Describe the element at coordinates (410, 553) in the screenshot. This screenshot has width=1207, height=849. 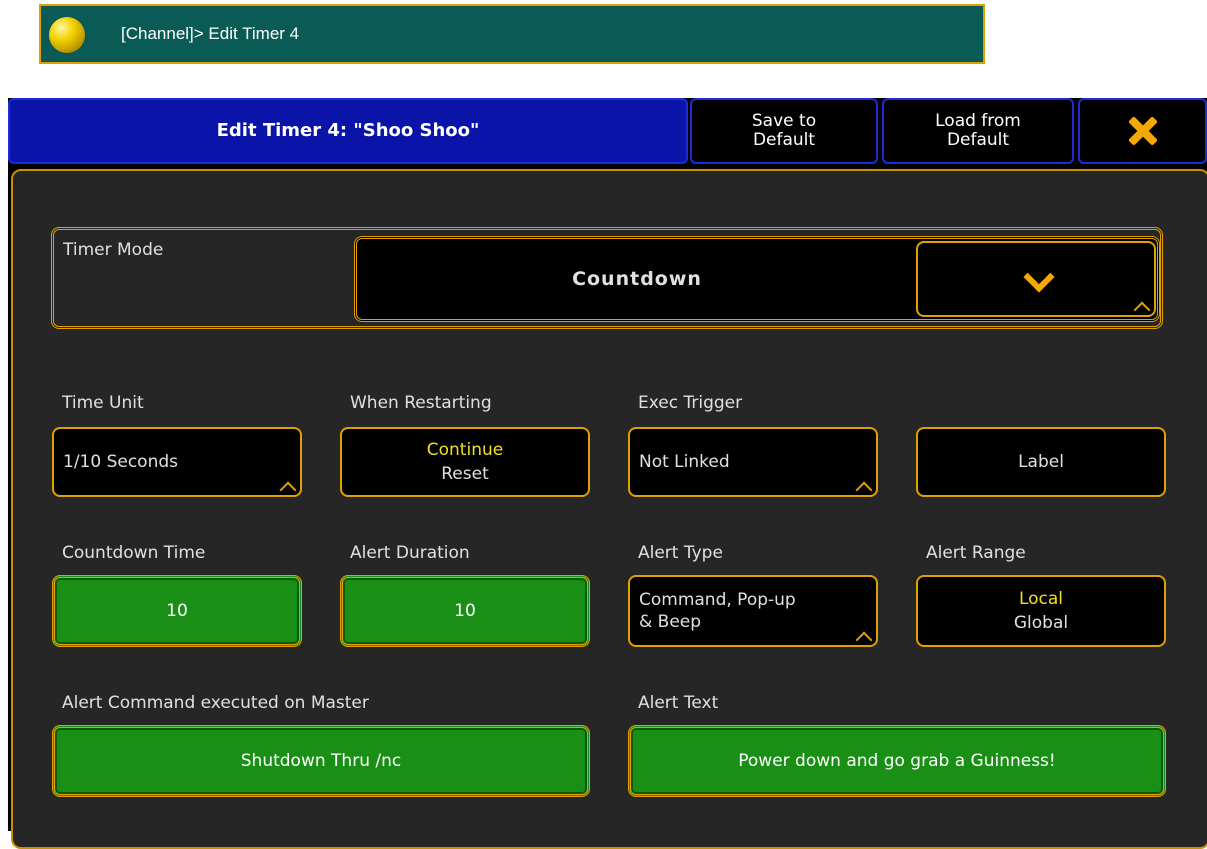
I see `alert-duration-label: Alert Duration` at that location.